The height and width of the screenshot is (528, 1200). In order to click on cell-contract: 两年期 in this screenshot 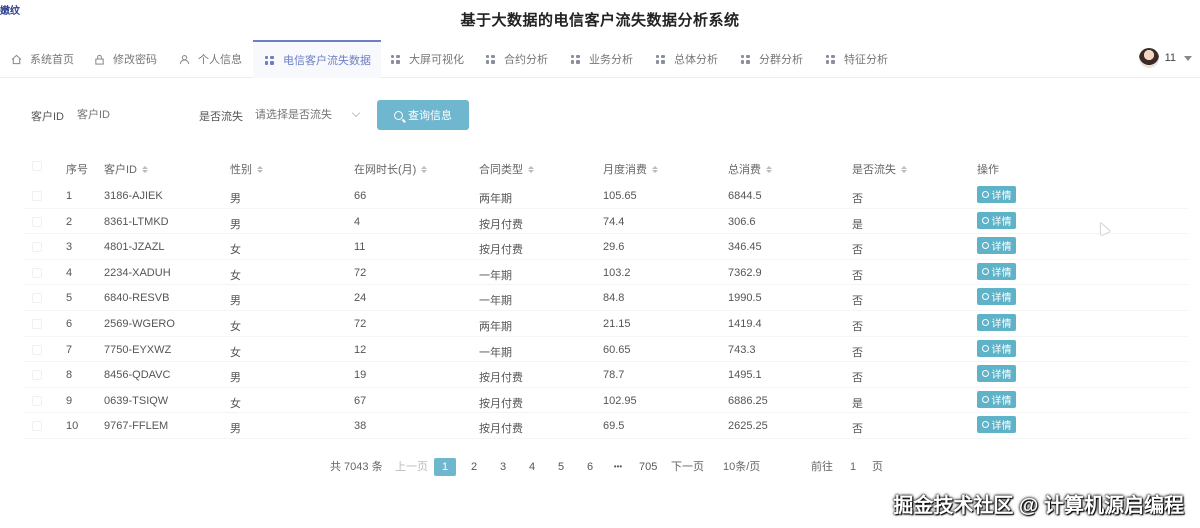, I will do `click(495, 326)`.